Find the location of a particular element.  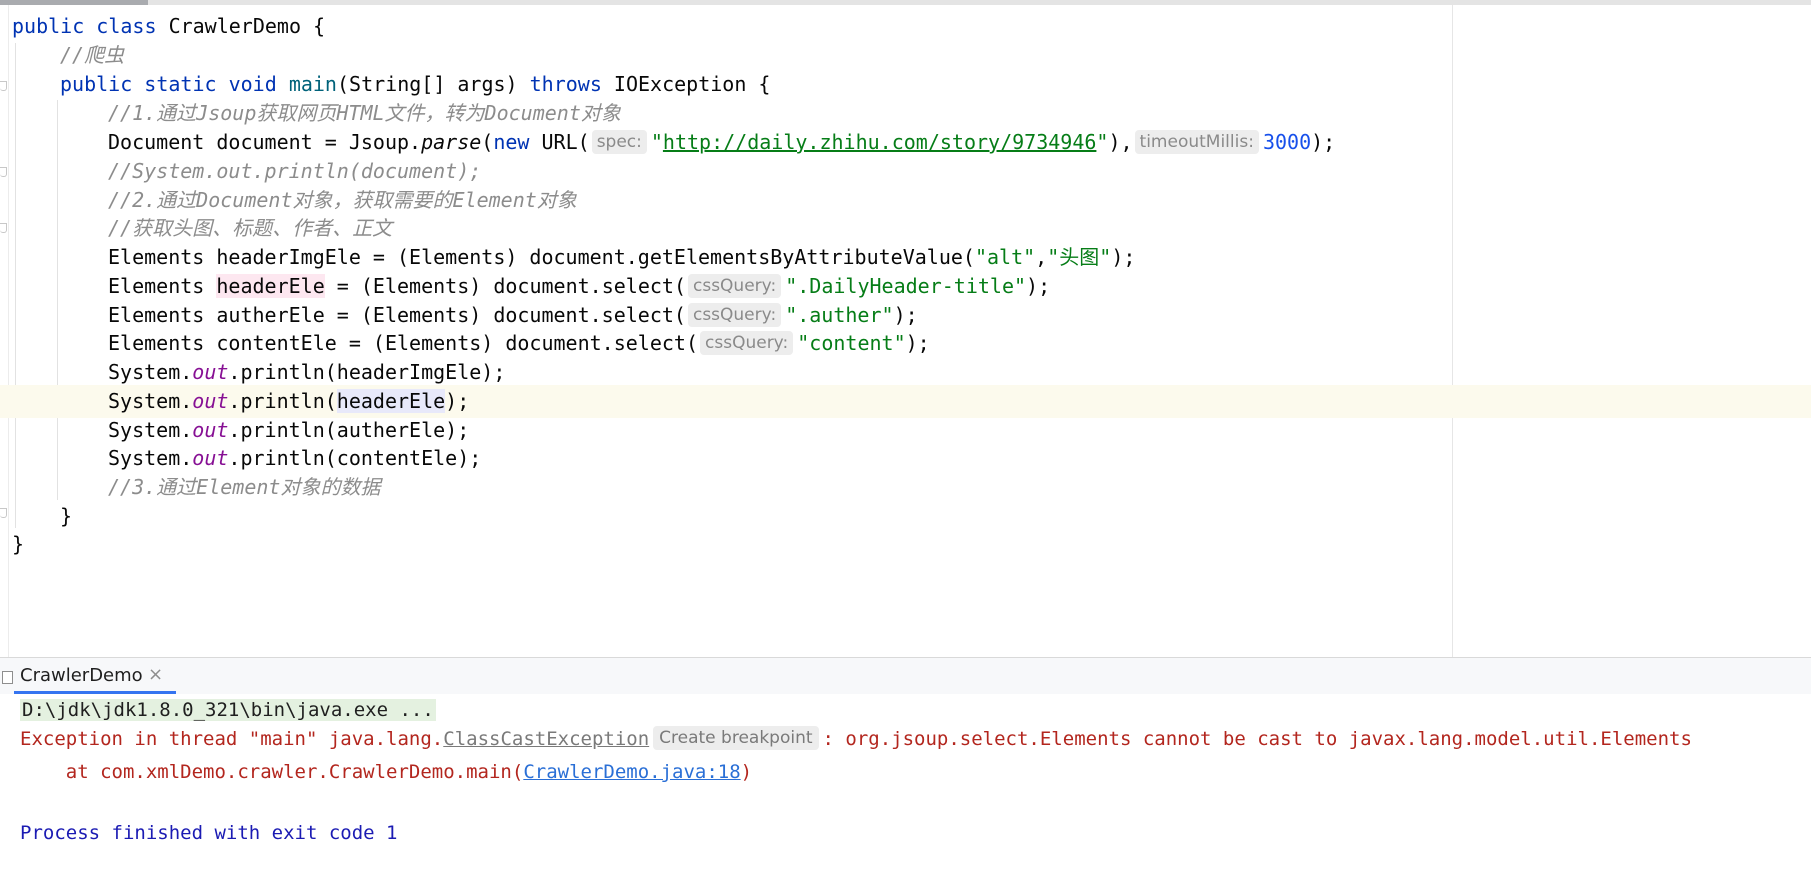

close-icon: × is located at coordinates (155, 674).